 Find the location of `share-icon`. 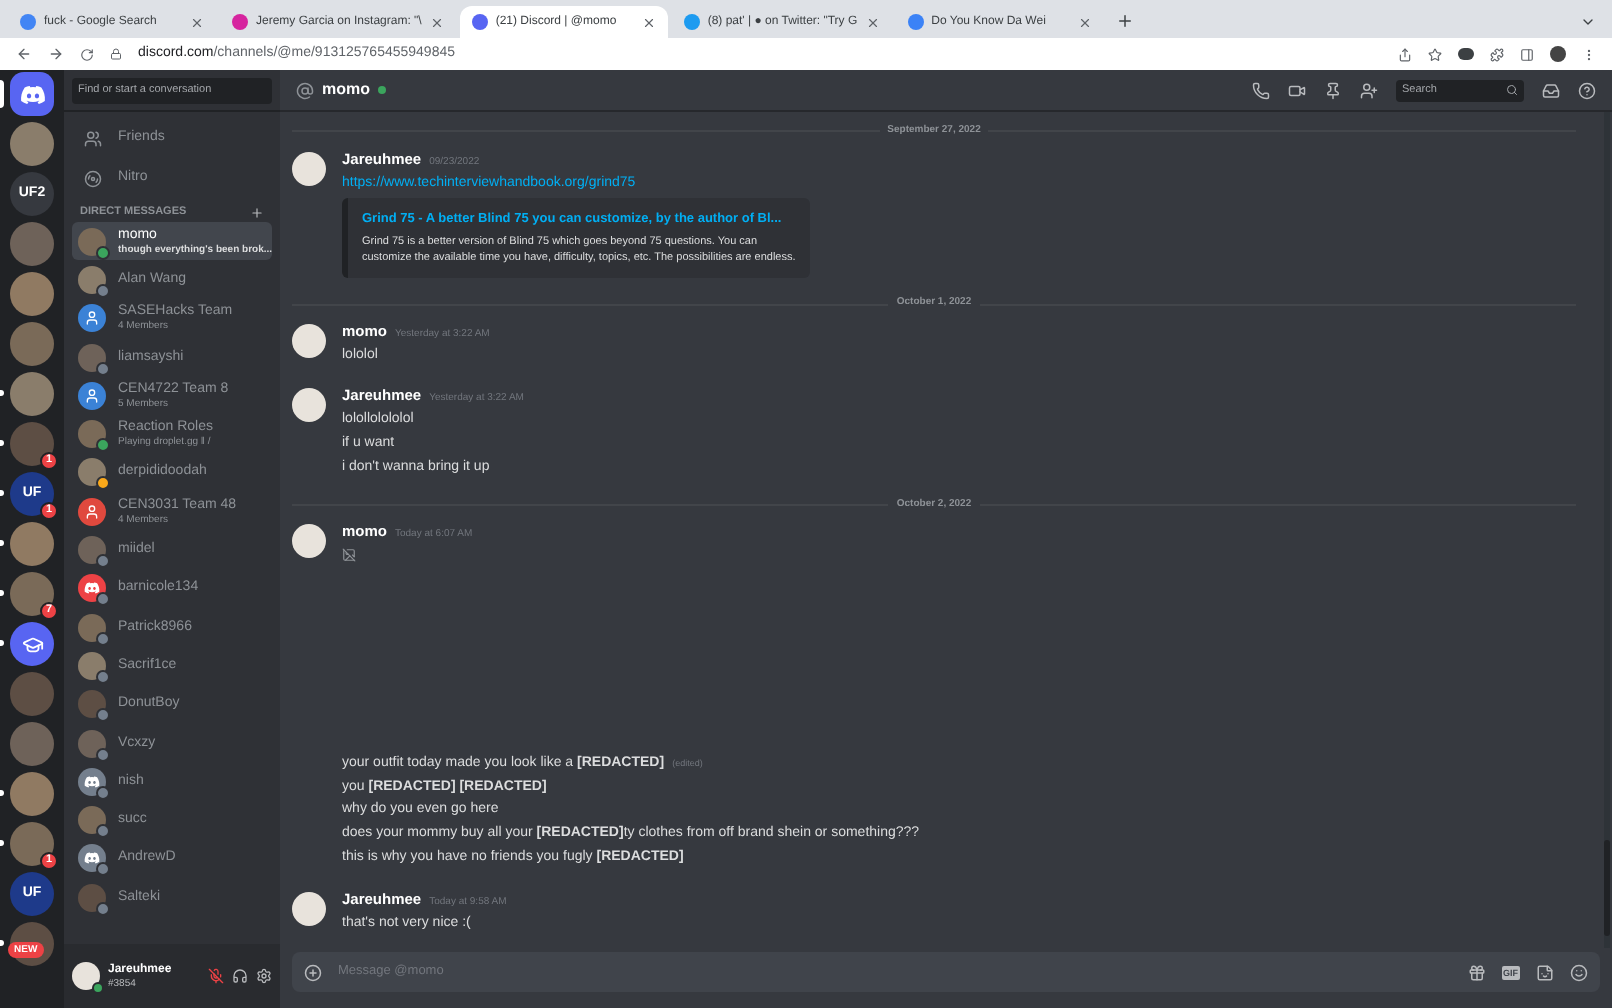

share-icon is located at coordinates (1405, 54).